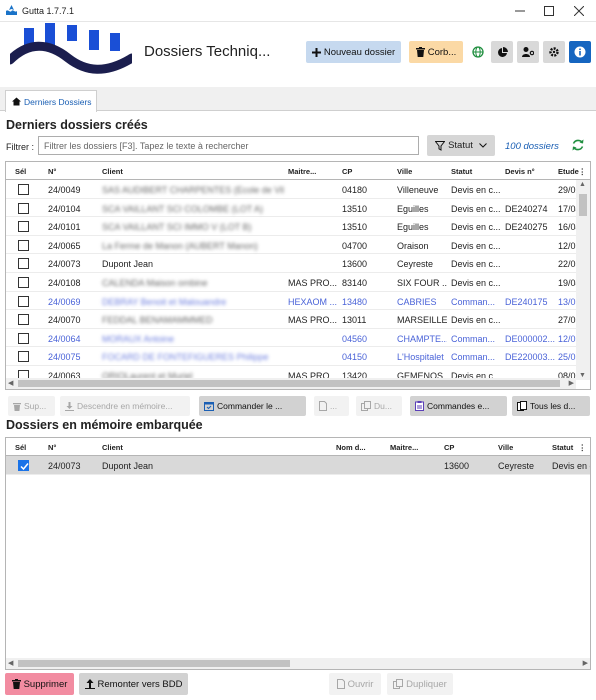  I want to click on user-settings-button, so click(528, 52).